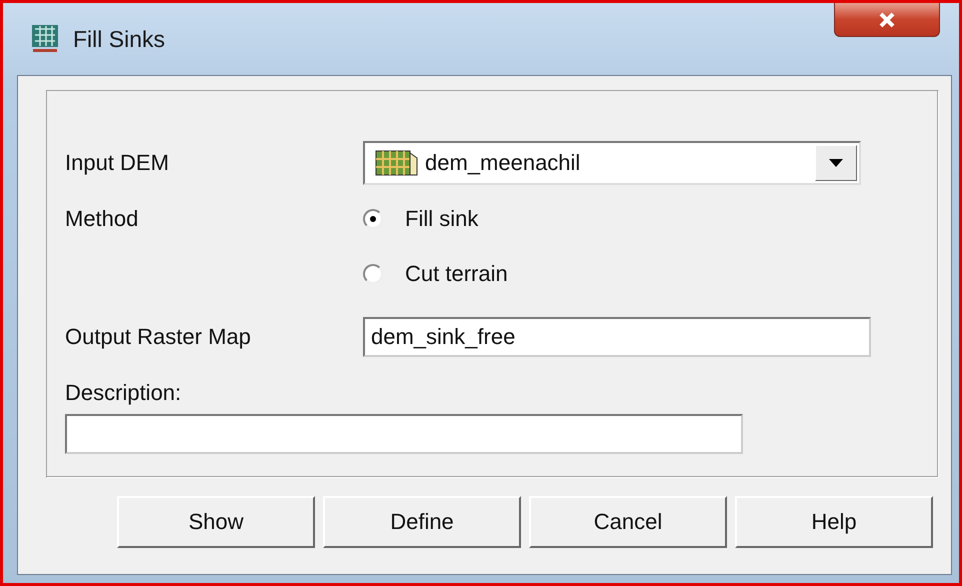  What do you see at coordinates (397, 163) in the screenshot?
I see `raster-map-icon` at bounding box center [397, 163].